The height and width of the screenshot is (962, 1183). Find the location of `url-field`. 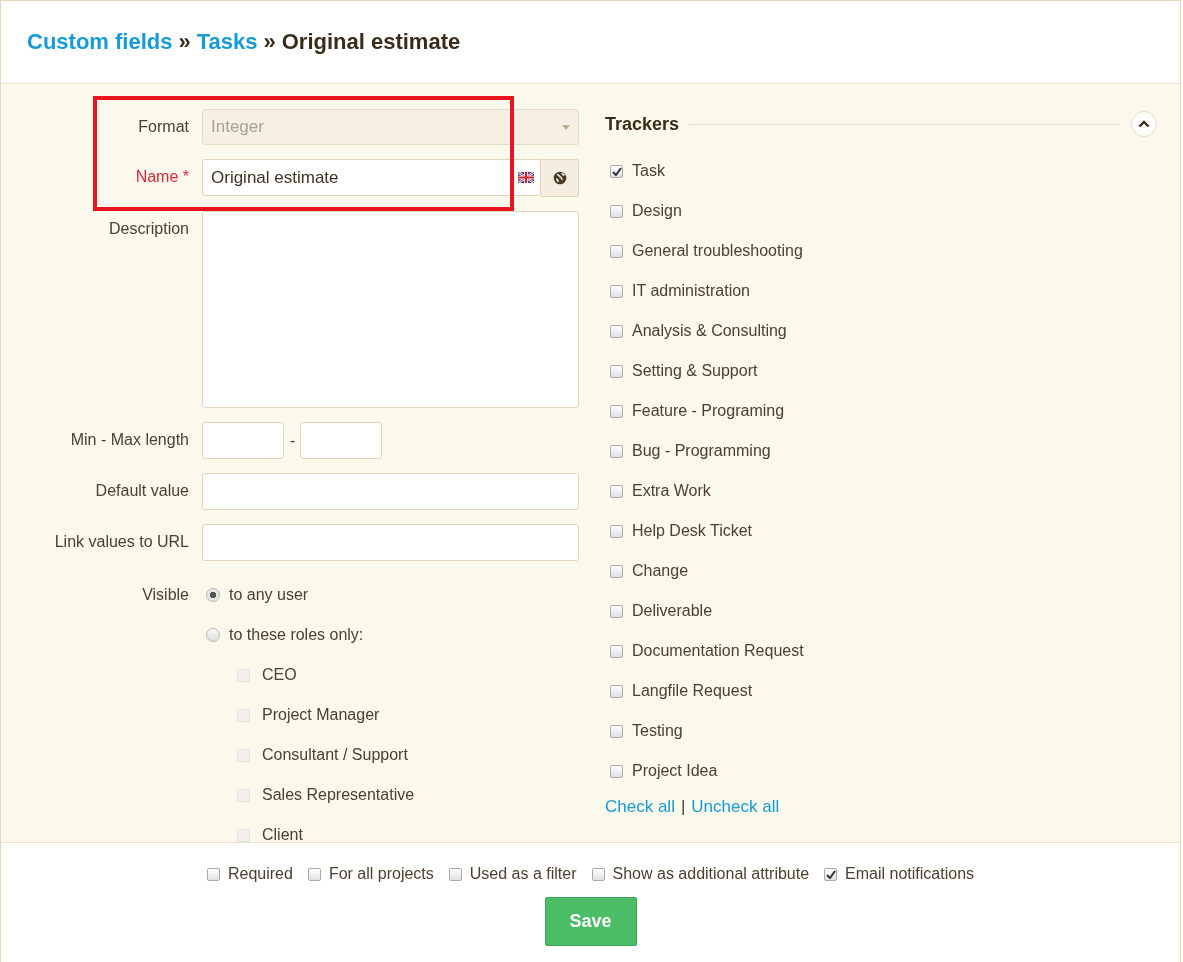

url-field is located at coordinates (390, 542).